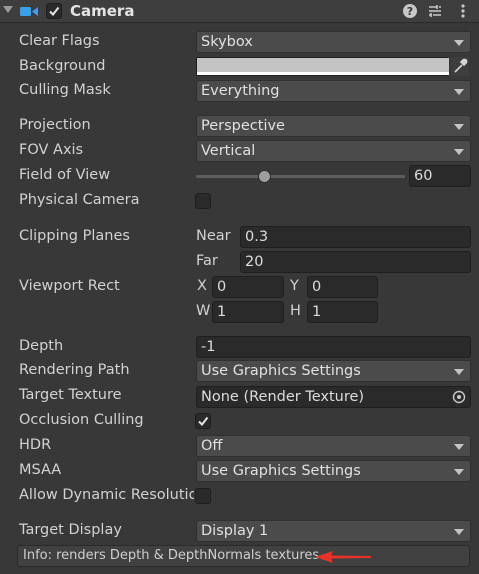  What do you see at coordinates (203, 496) in the screenshot?
I see `allow-dynamic-resolution-checkbox` at bounding box center [203, 496].